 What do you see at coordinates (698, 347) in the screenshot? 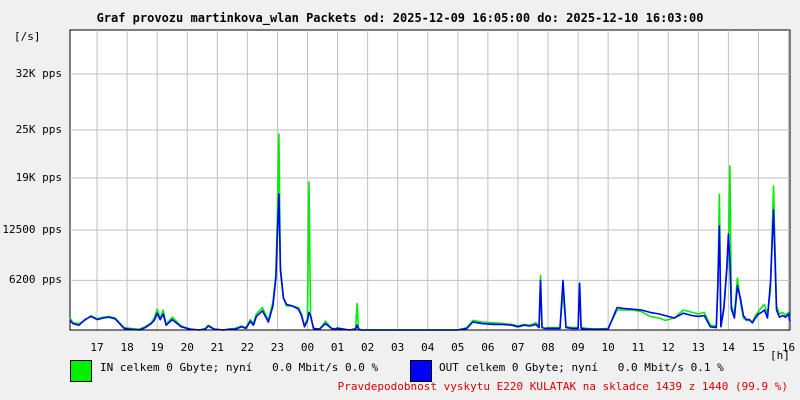
I see `x-tick-label: 13` at bounding box center [698, 347].